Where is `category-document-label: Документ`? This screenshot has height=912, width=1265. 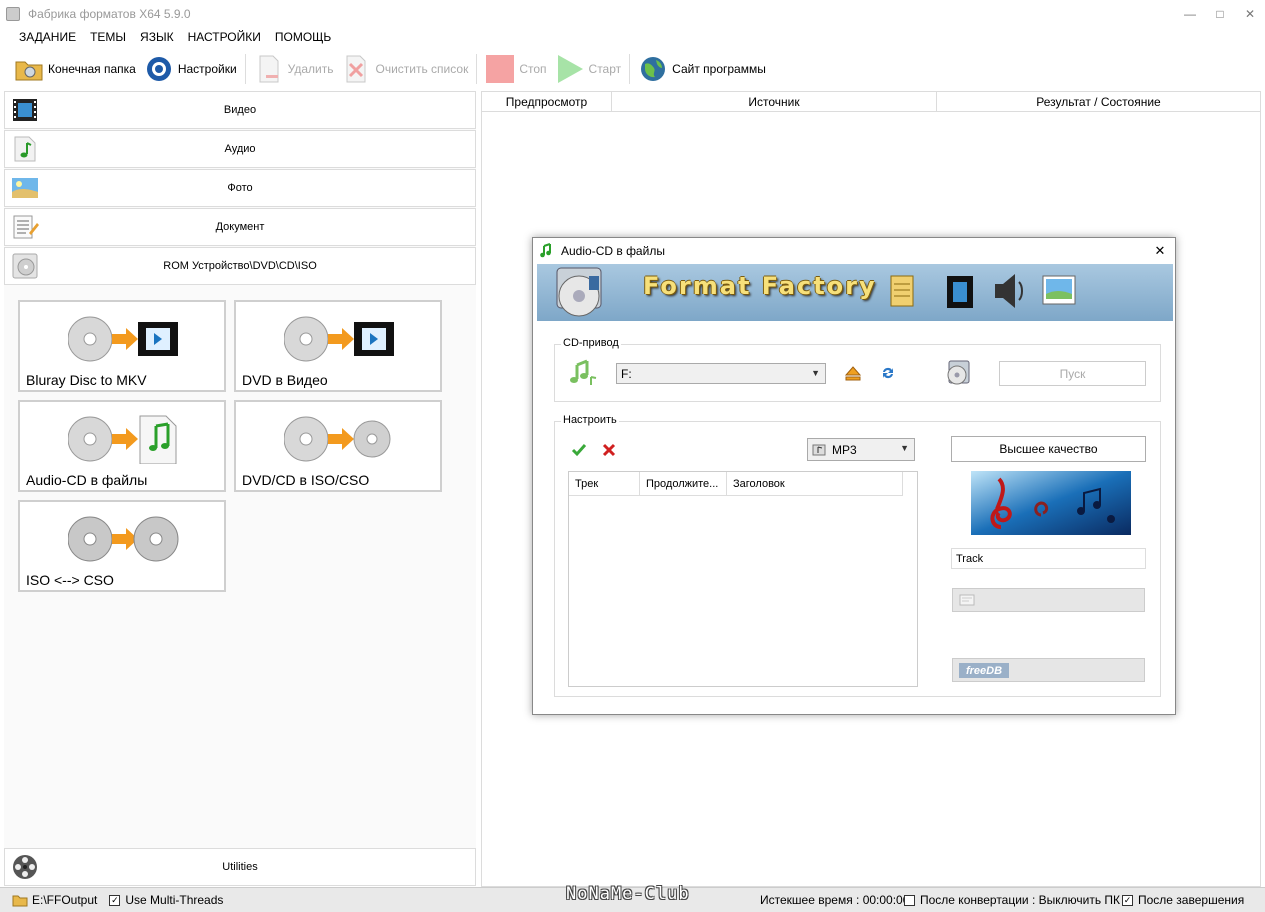
category-document-label: Документ is located at coordinates (240, 227).